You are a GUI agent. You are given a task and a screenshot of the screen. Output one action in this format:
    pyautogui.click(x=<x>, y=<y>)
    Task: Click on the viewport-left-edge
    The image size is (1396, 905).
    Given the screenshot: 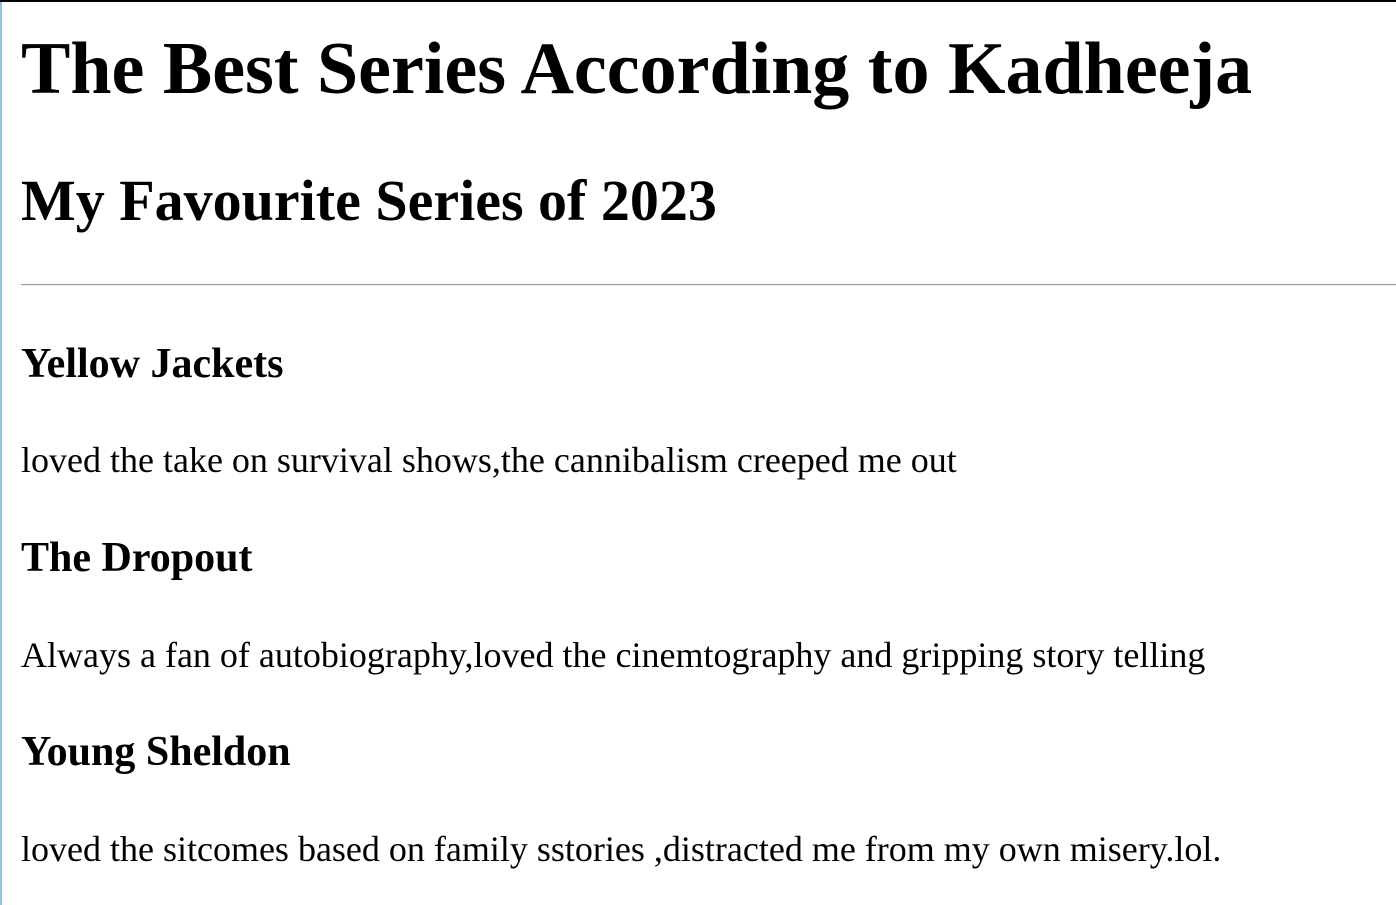 What is the action you would take?
    pyautogui.click(x=1, y=453)
    